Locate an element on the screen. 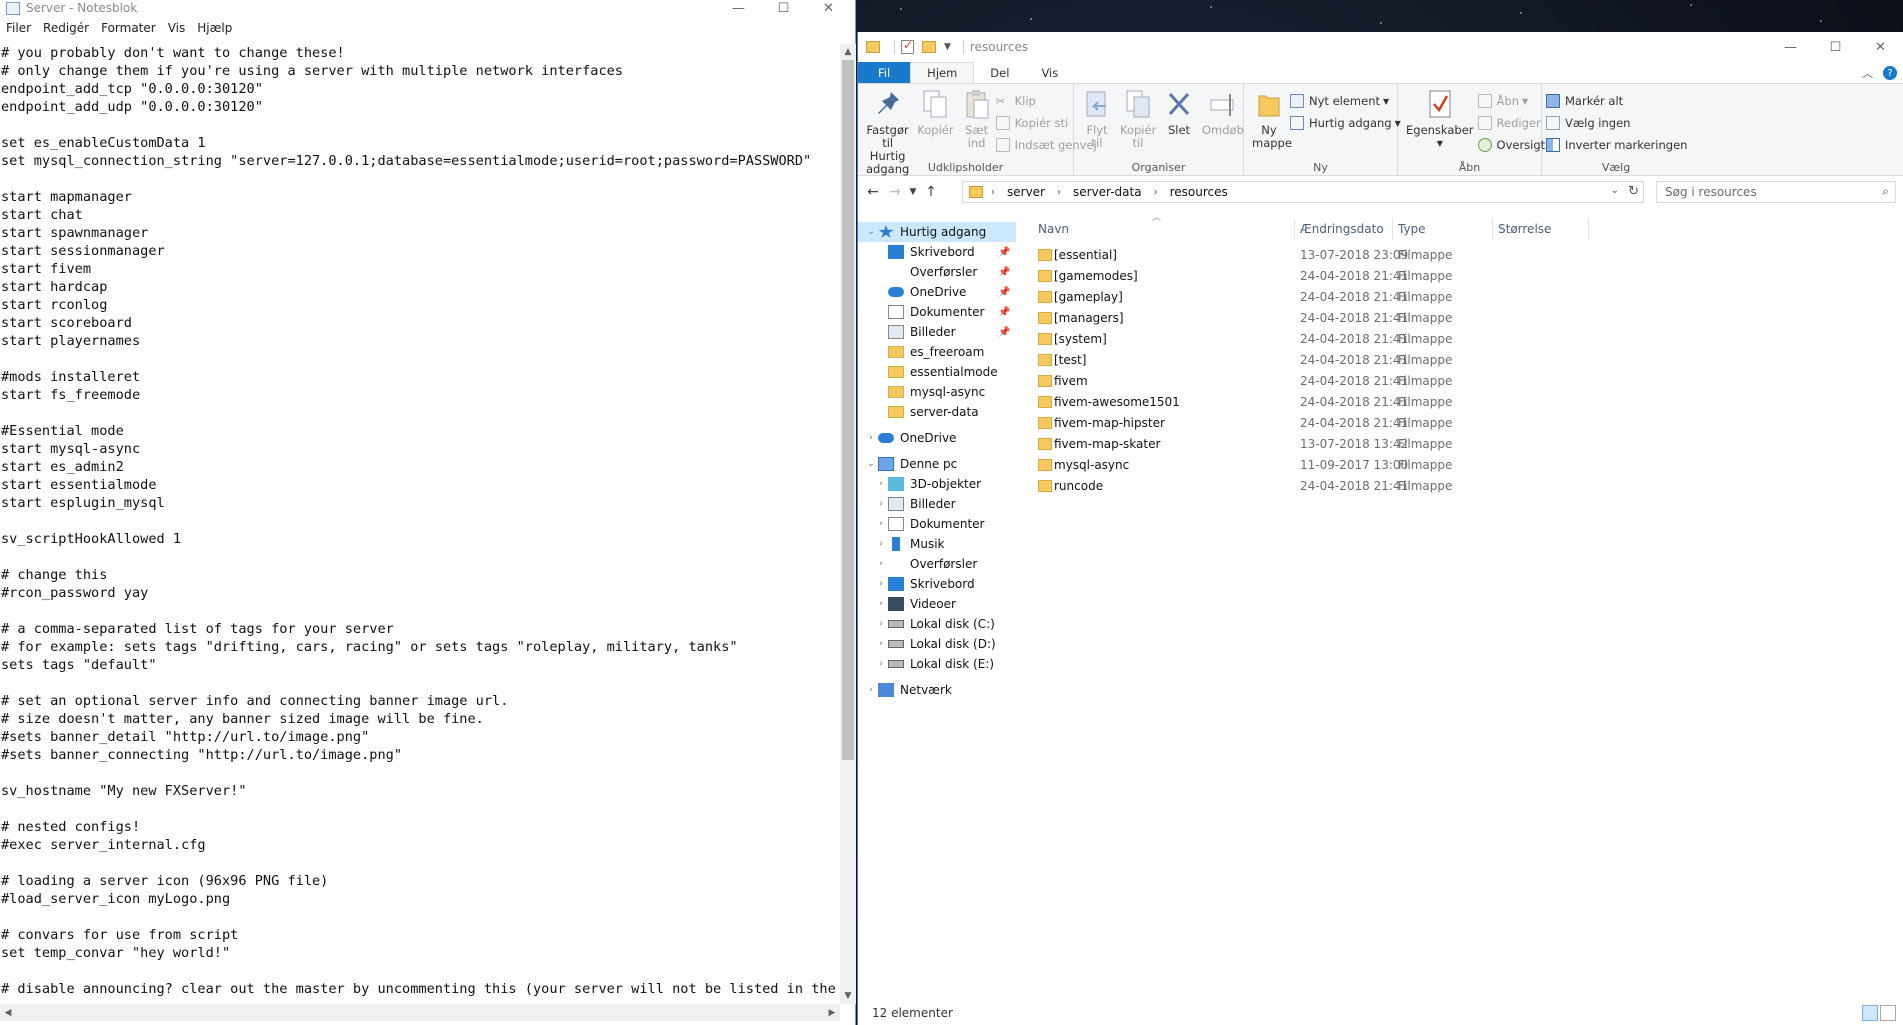 The height and width of the screenshot is (1025, 1903). menu-format: Formater is located at coordinates (128, 28).